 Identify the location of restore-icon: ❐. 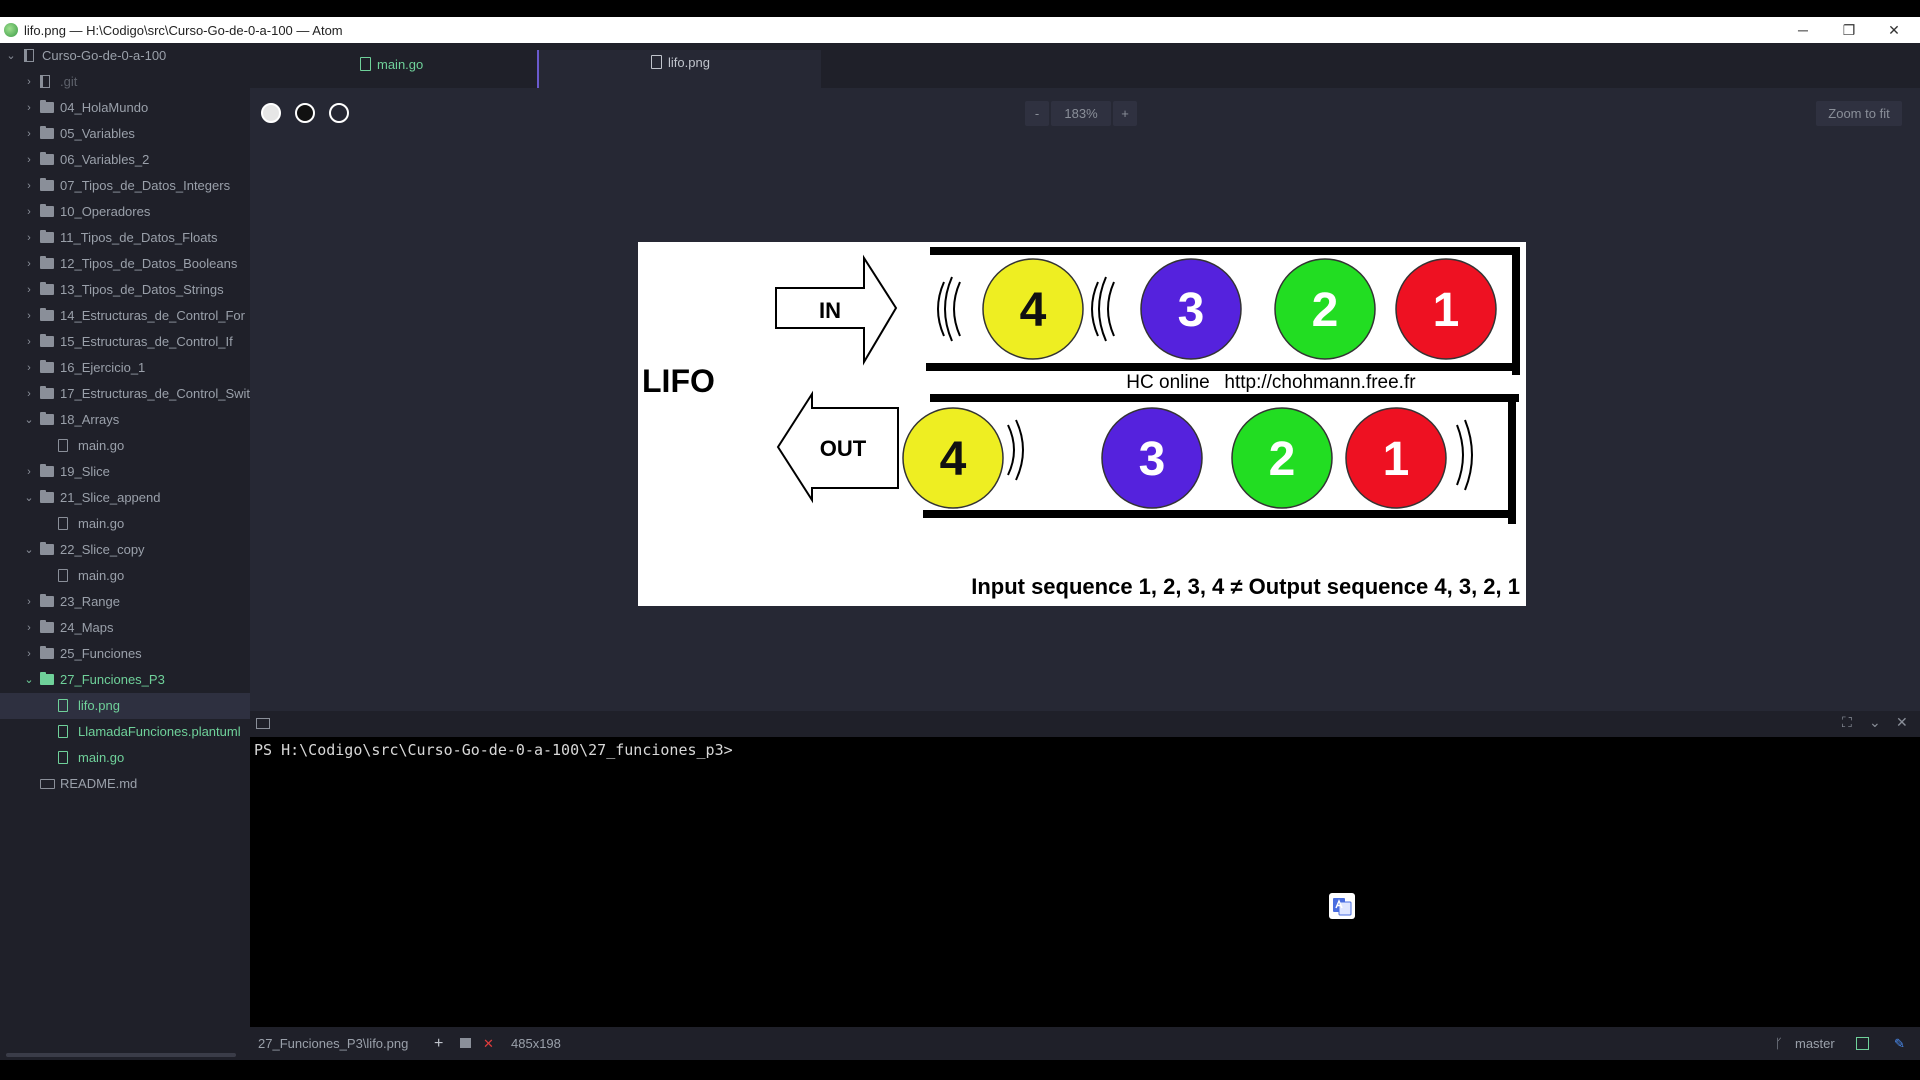
(1849, 30).